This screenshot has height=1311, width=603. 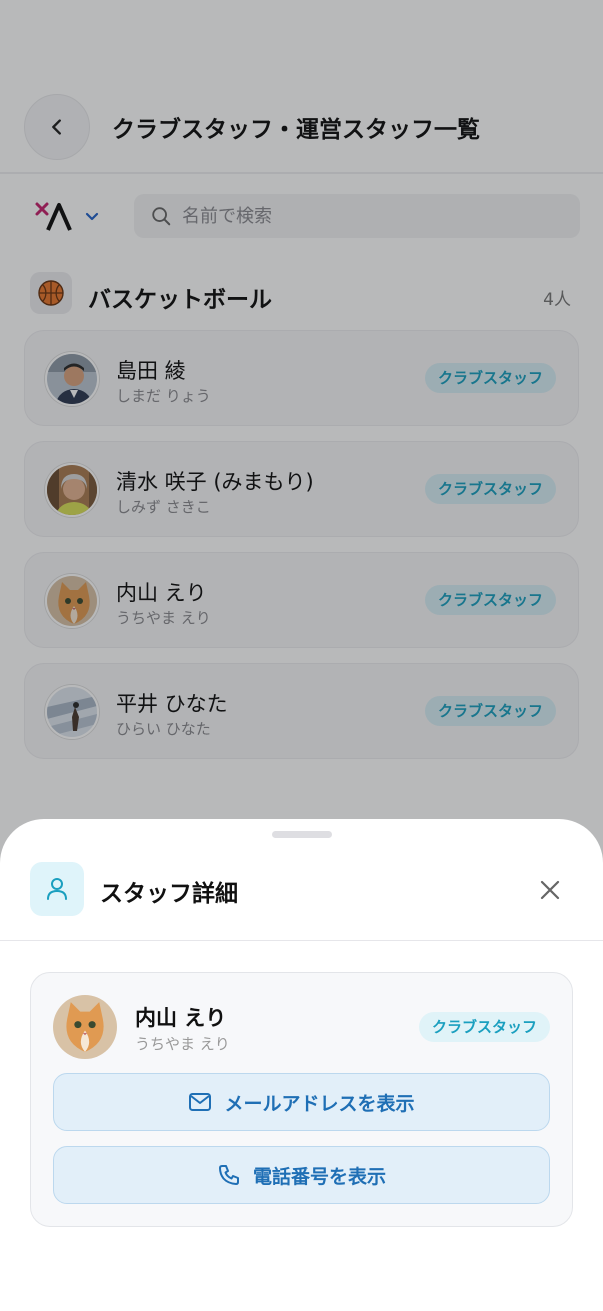 I want to click on user-icon, so click(x=57, y=889).